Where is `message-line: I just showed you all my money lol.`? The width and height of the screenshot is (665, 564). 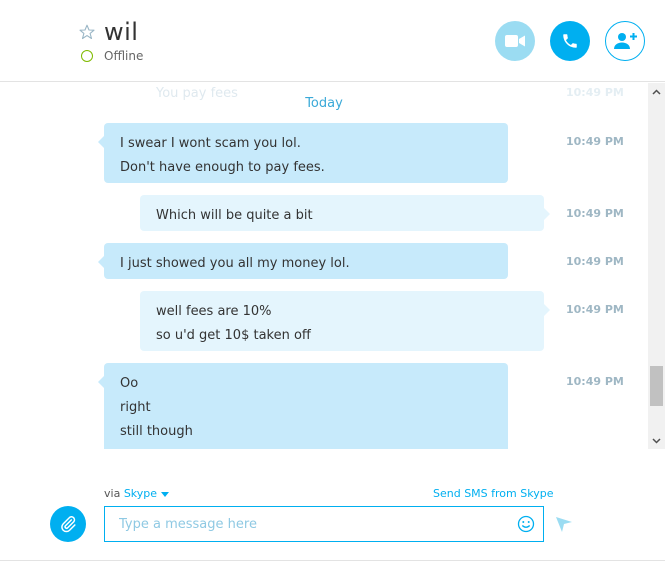
message-line: I just showed you all my money lol. is located at coordinates (235, 263).